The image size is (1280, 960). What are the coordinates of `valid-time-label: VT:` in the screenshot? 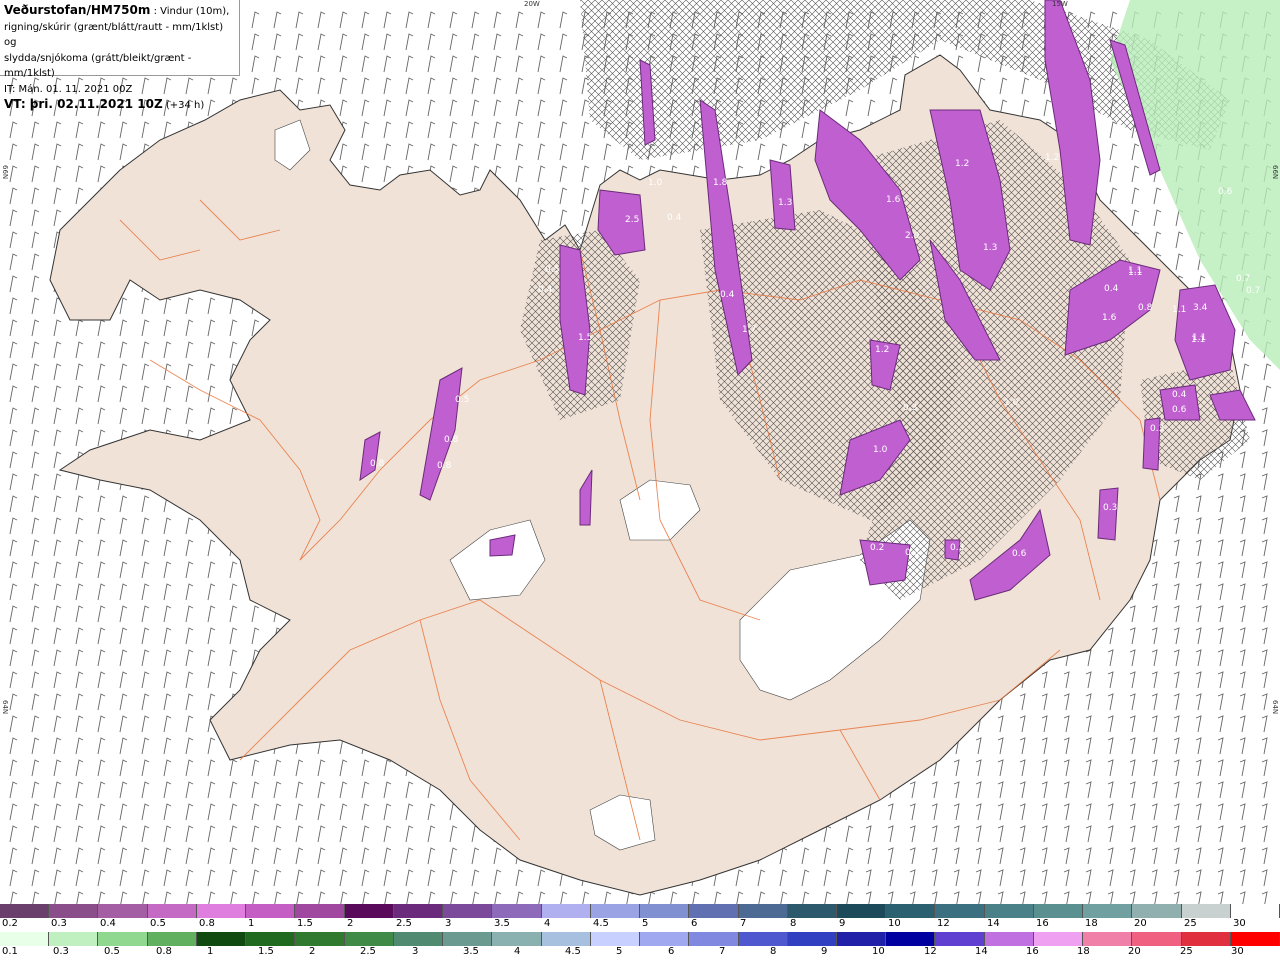 It's located at (15, 104).